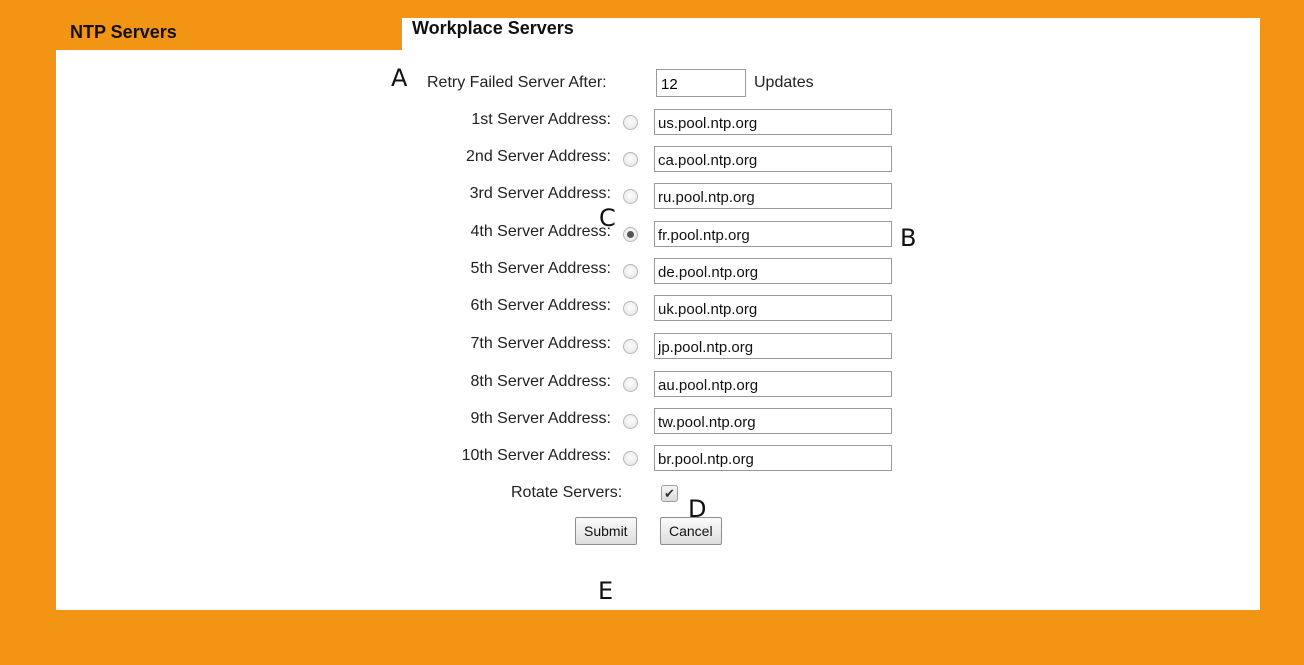 This screenshot has height=665, width=1304. I want to click on retry-unit-label: Updates, so click(784, 82).